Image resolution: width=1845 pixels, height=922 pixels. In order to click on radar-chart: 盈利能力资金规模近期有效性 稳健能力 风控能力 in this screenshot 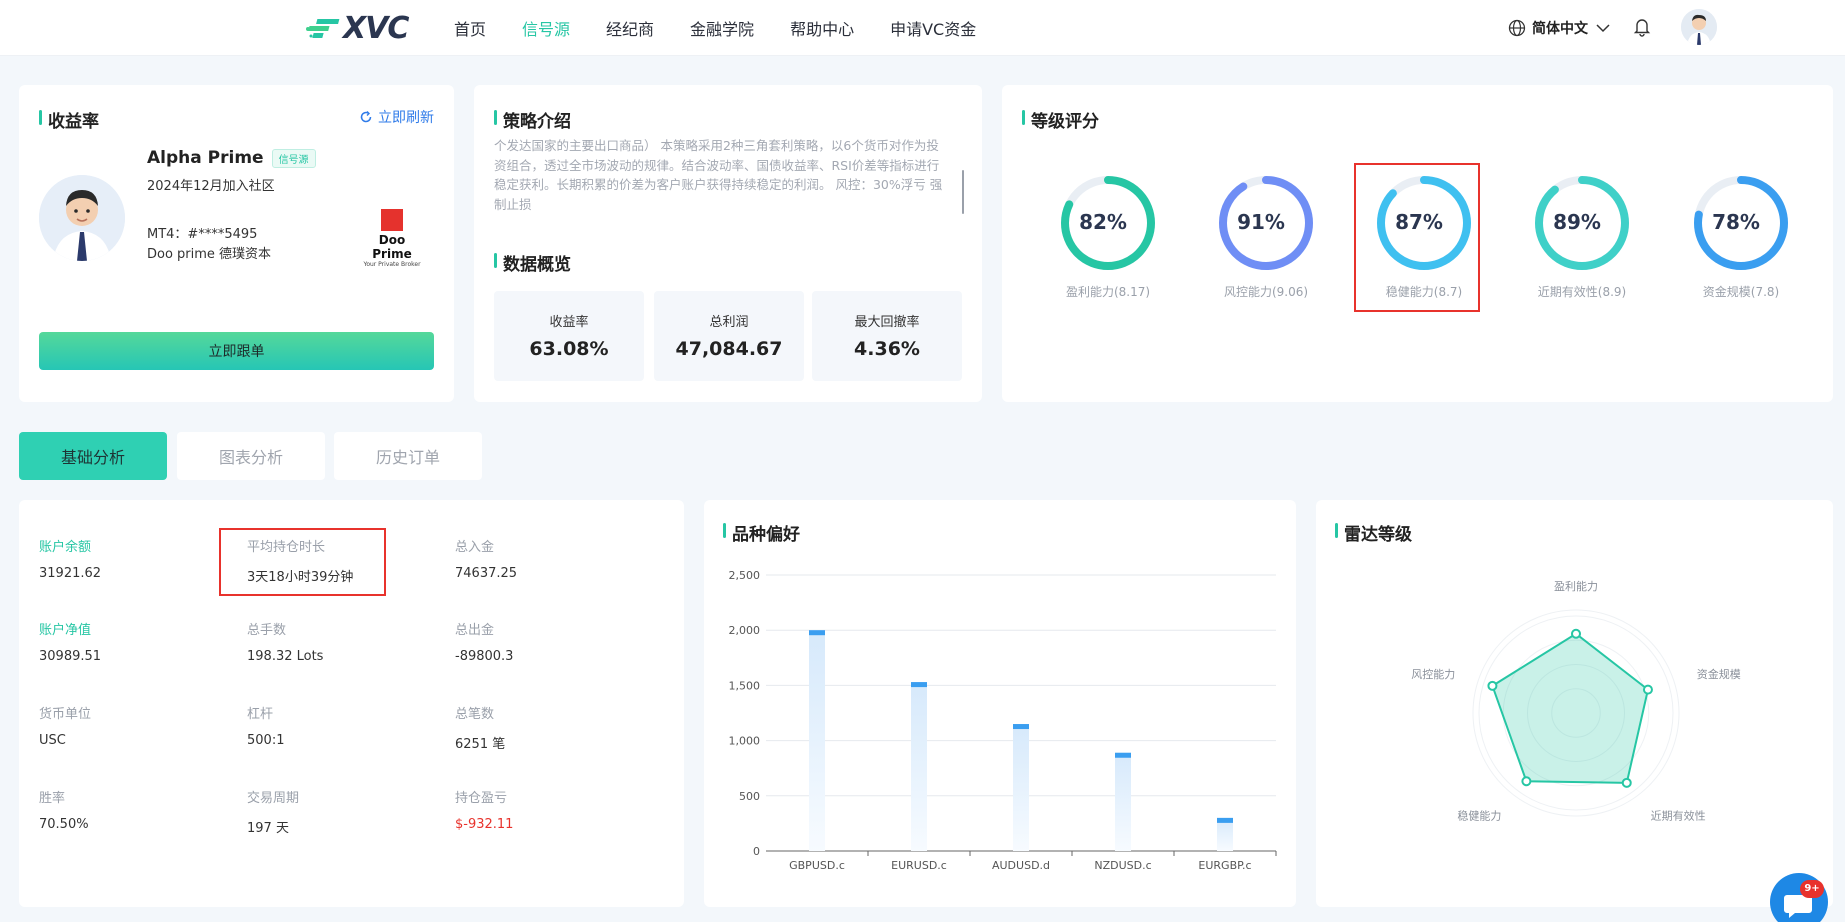, I will do `click(1576, 701)`.